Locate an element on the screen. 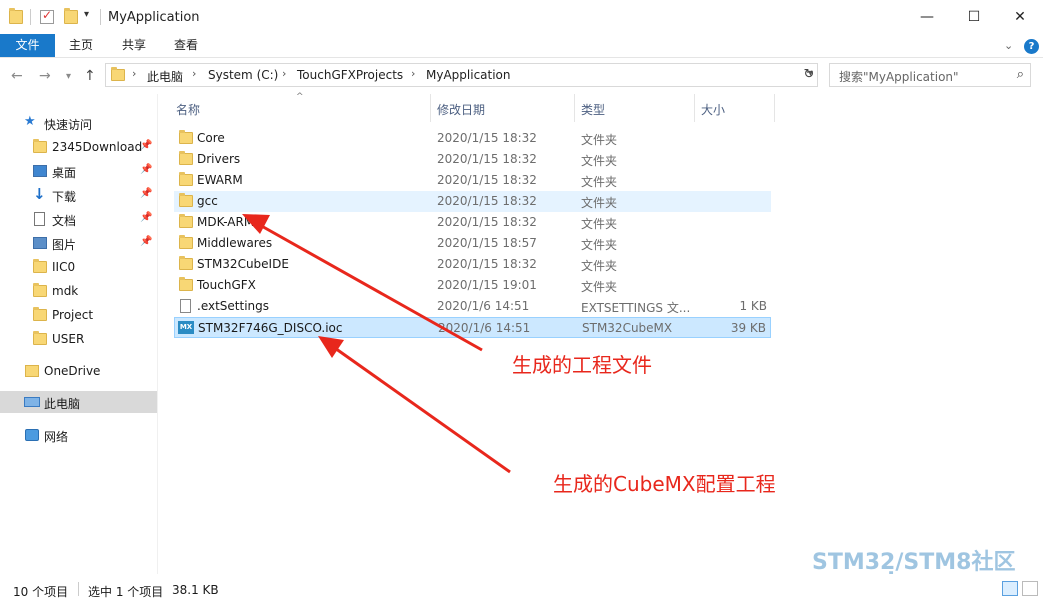 Image resolution: width=1043 pixels, height=604 pixels. nav-item-2345download: 2345Download 📌 is located at coordinates (78, 147).